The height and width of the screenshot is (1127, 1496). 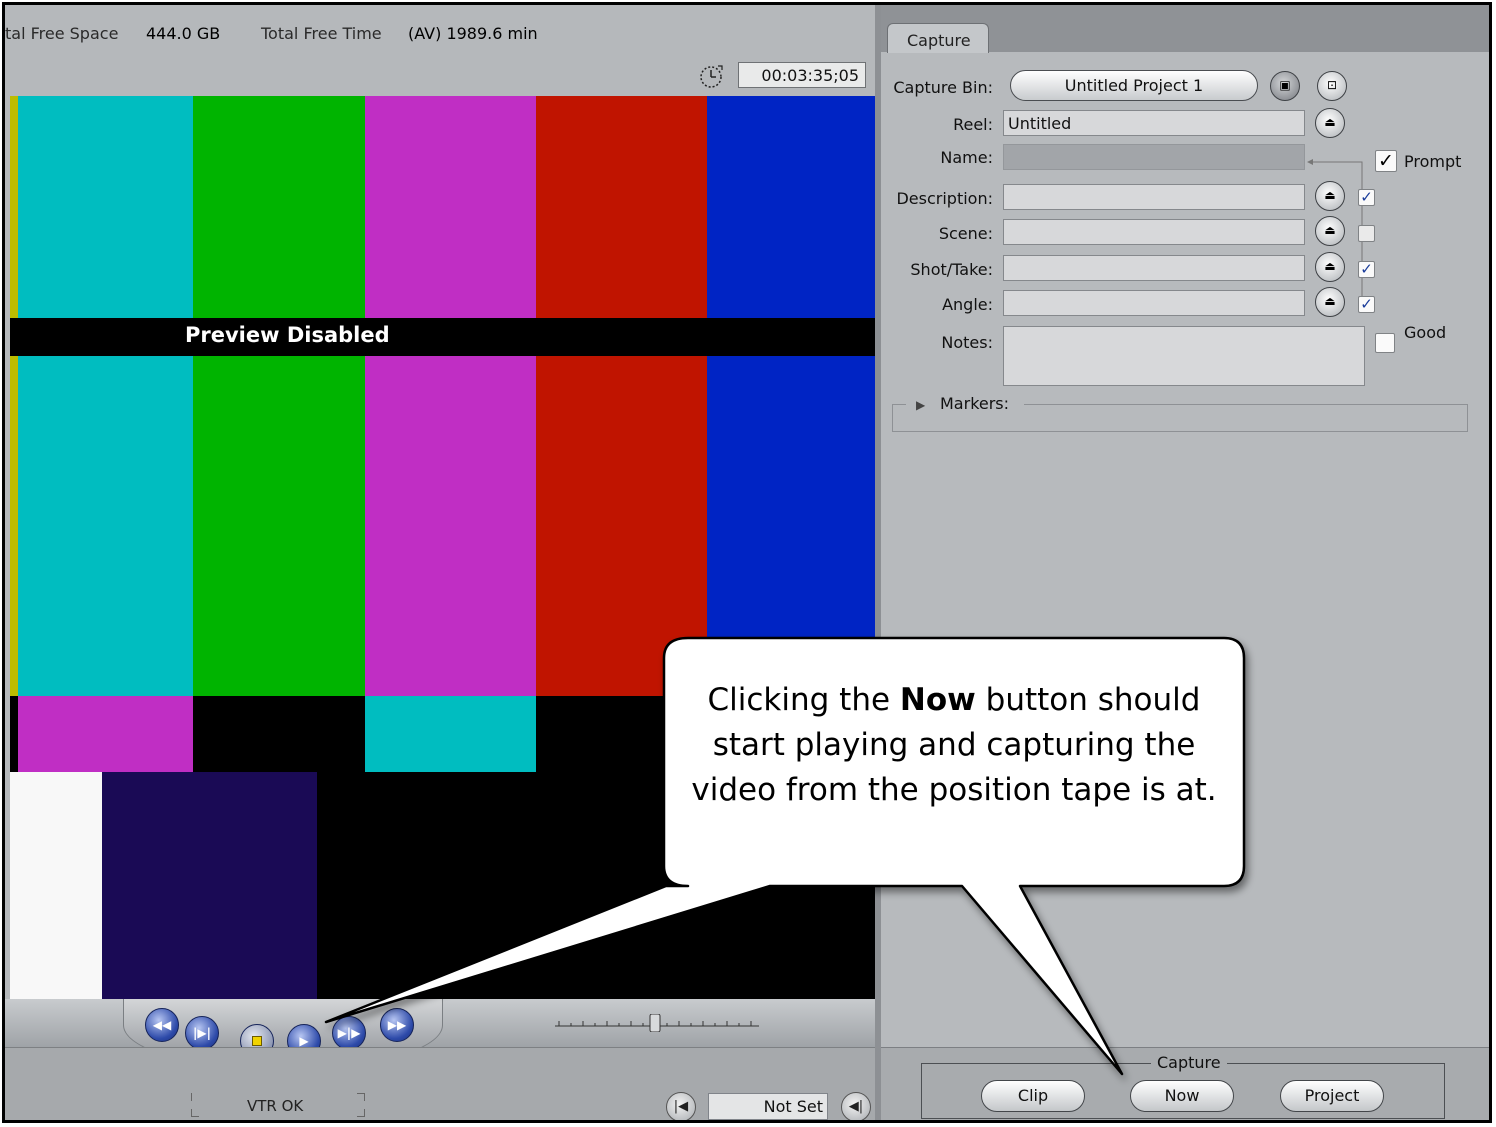 I want to click on bar-cyan-top, so click(x=105, y=207).